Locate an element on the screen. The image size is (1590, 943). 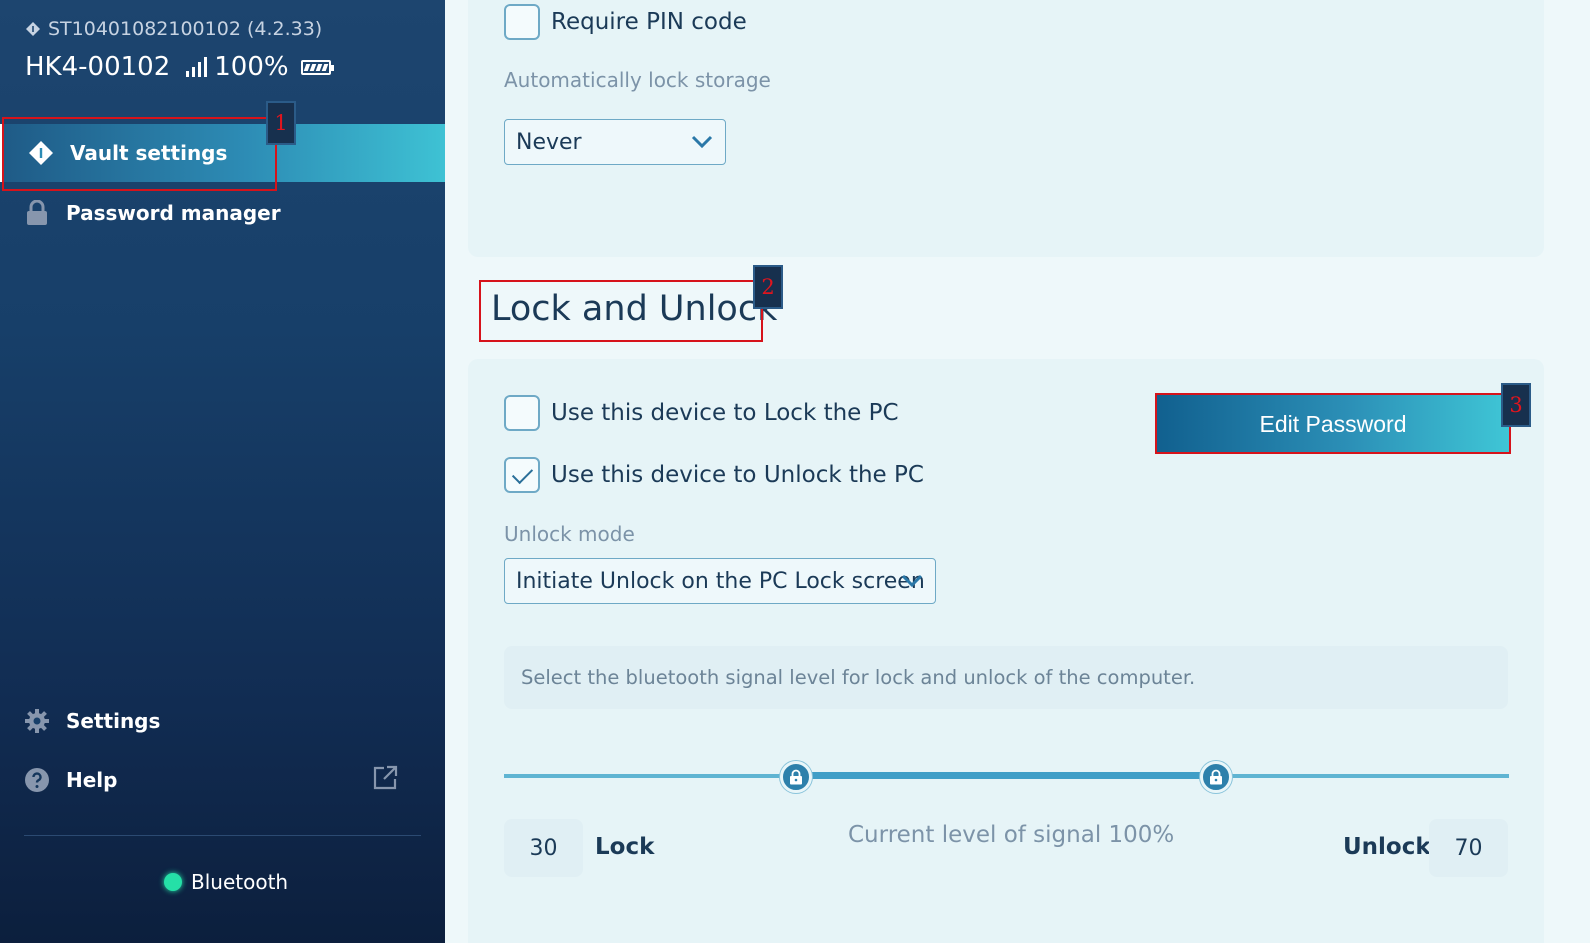
unlock-slider-handle is located at coordinates (1216, 777).